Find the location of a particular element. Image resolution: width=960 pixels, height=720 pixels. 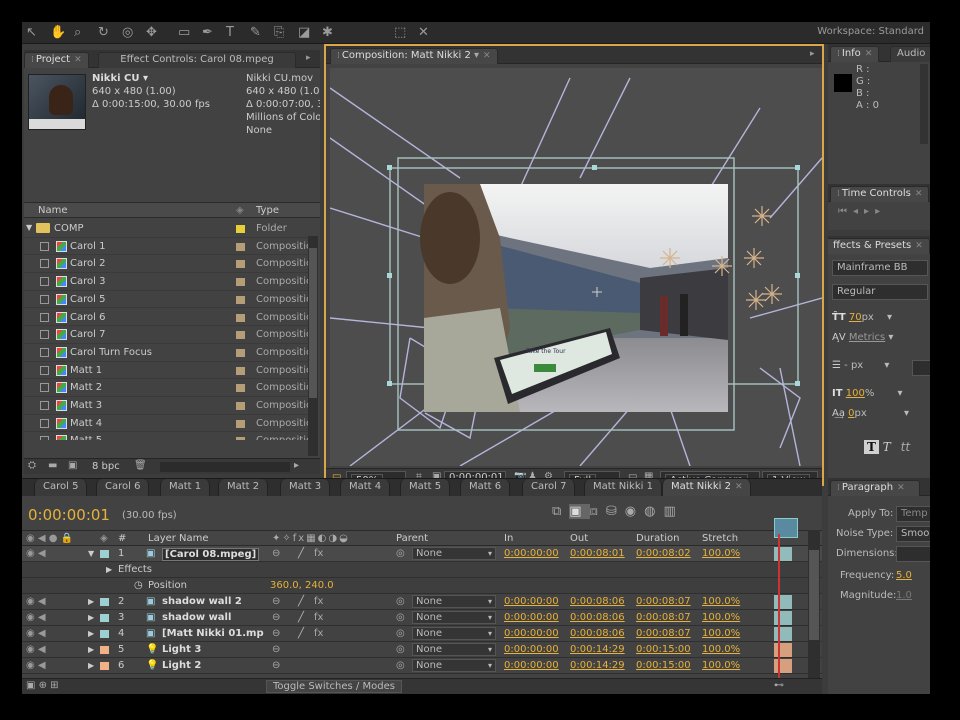

comp-mini-flowchart-icon: ⧉ is located at coordinates (560, 511).